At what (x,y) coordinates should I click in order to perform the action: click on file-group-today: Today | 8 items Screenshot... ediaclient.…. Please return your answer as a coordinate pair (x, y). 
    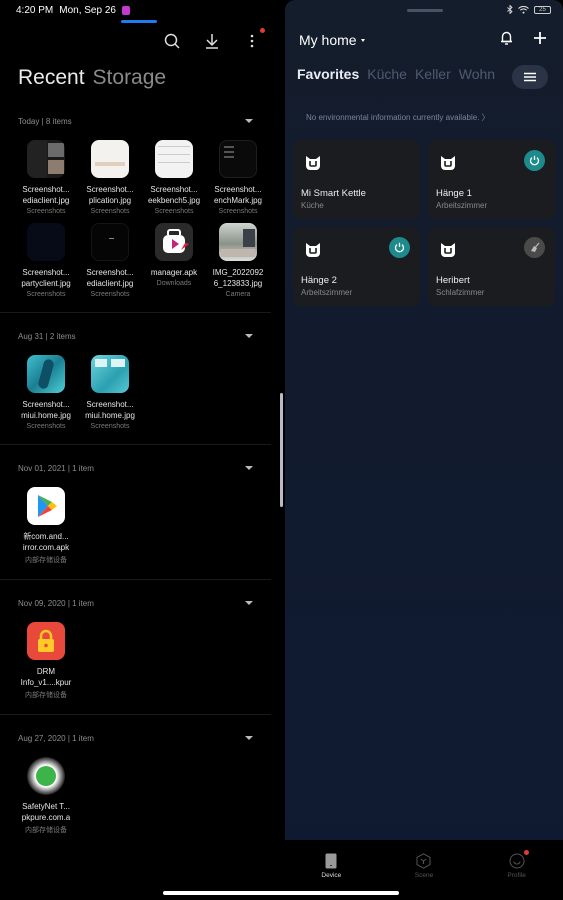
    Looking at the image, I should click on (135, 211).